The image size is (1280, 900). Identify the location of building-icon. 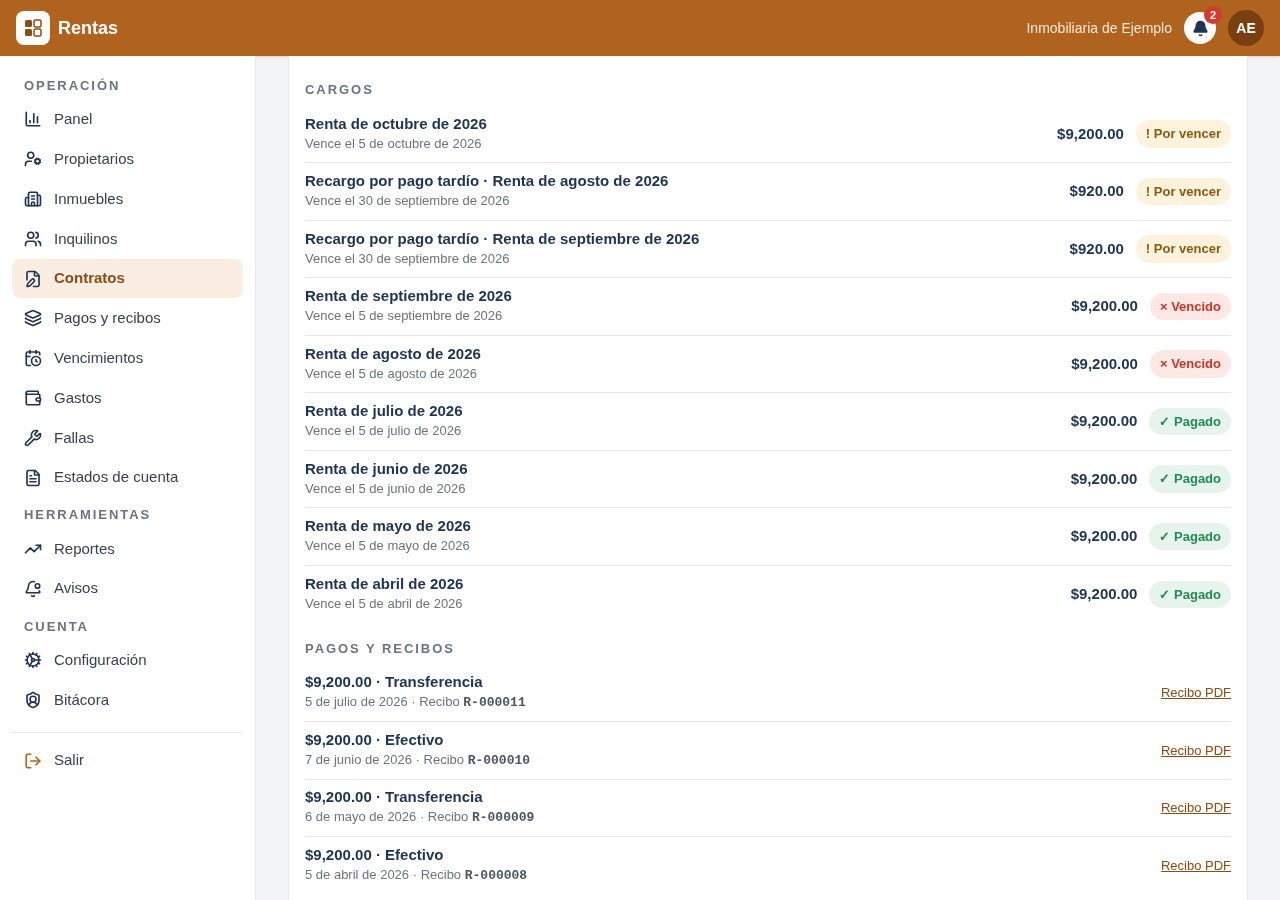
(33, 199).